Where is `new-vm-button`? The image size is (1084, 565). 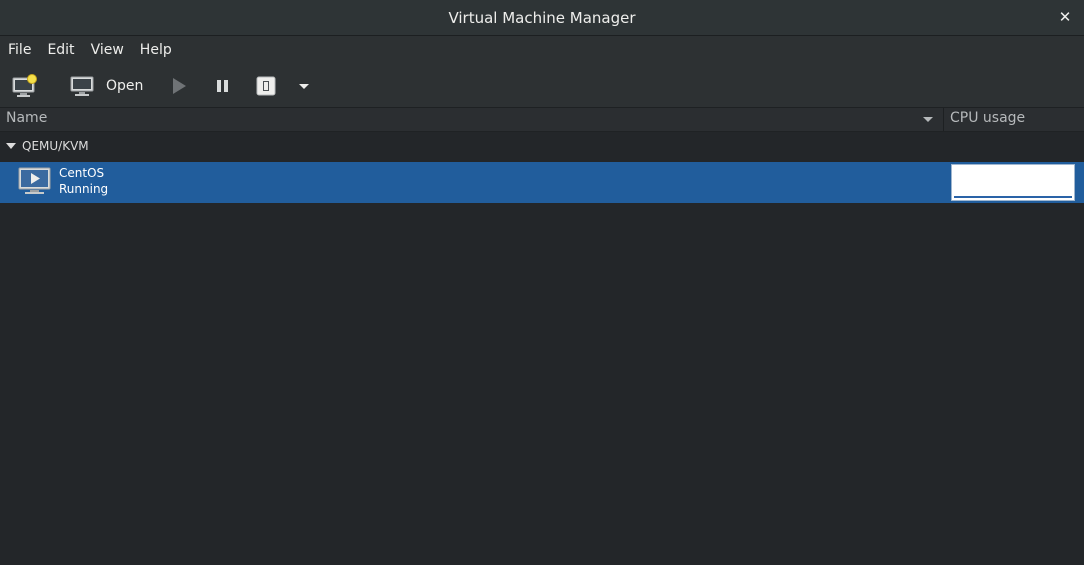
new-vm-button is located at coordinates (25, 86).